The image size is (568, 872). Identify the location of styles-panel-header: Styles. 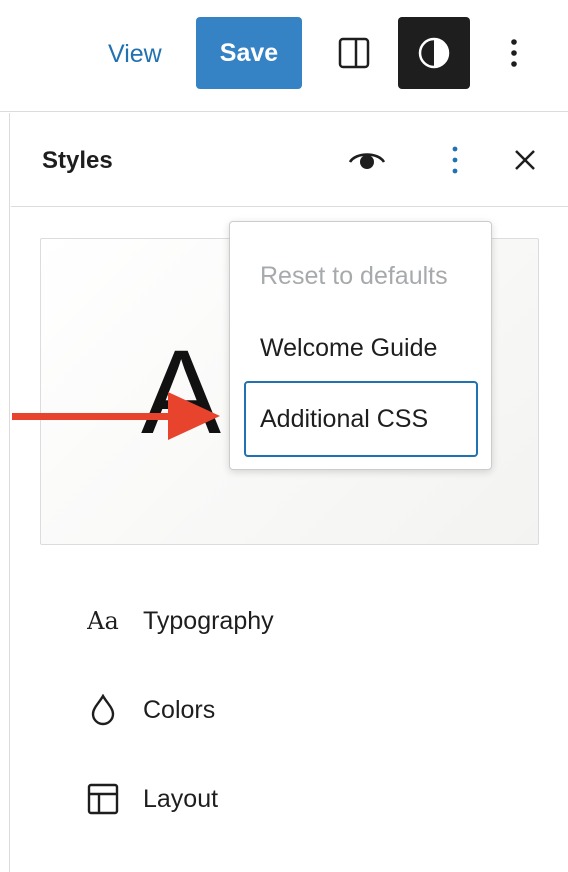
(289, 160).